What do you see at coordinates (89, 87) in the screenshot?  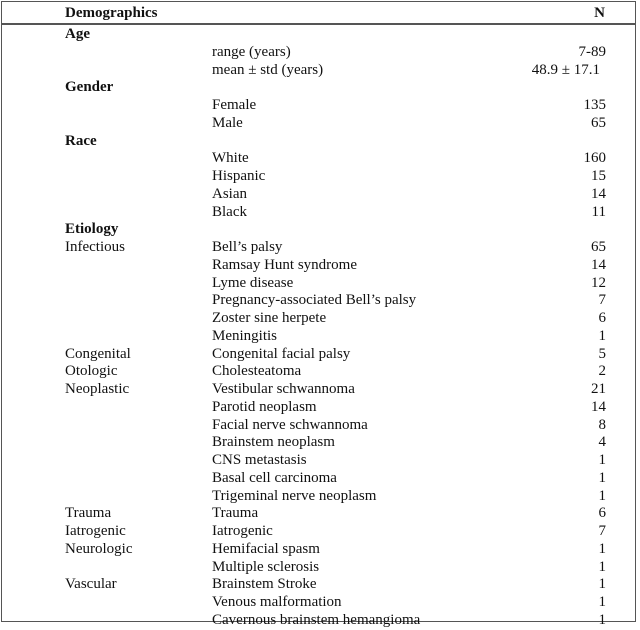 I see `section-heading: Gender` at bounding box center [89, 87].